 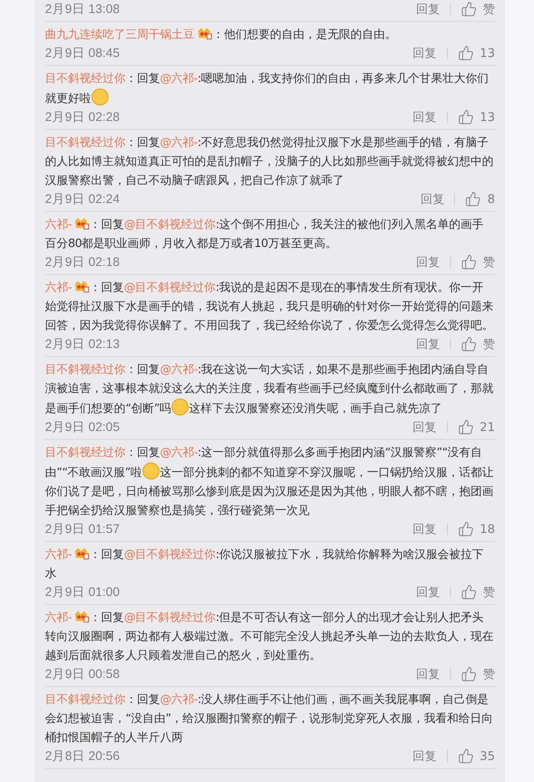 What do you see at coordinates (476, 427) in the screenshot?
I see `like-button: 21` at bounding box center [476, 427].